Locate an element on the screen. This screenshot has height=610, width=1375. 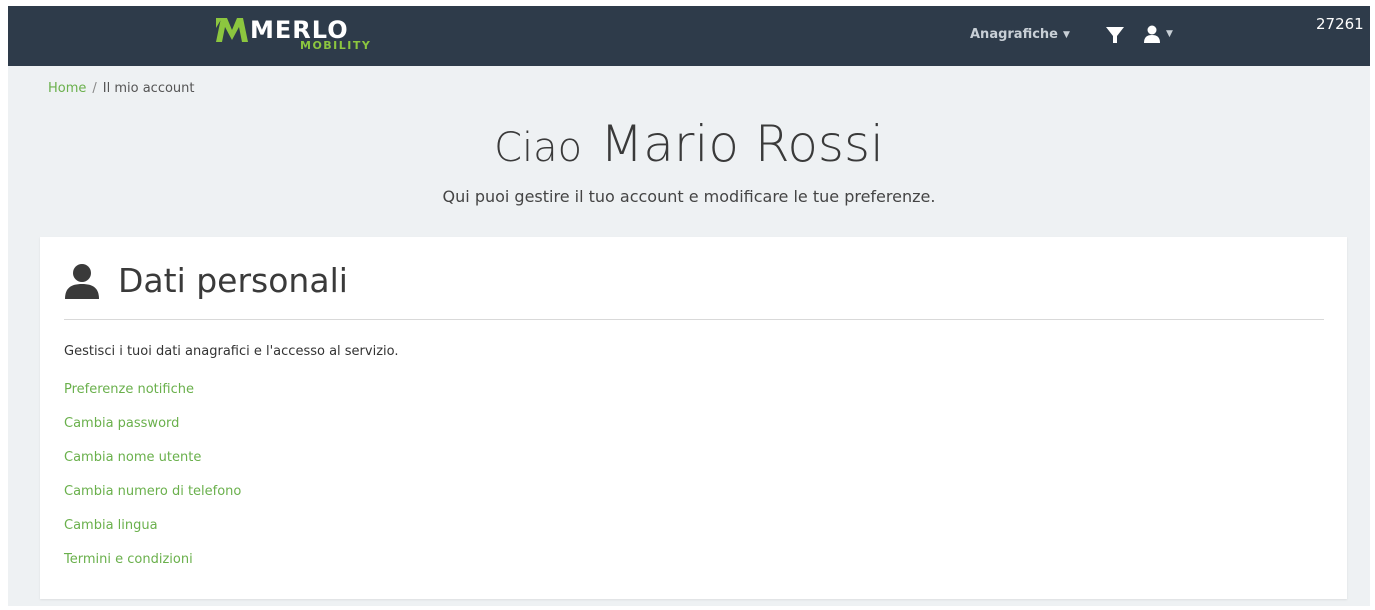
filter-button is located at coordinates (1115, 37).